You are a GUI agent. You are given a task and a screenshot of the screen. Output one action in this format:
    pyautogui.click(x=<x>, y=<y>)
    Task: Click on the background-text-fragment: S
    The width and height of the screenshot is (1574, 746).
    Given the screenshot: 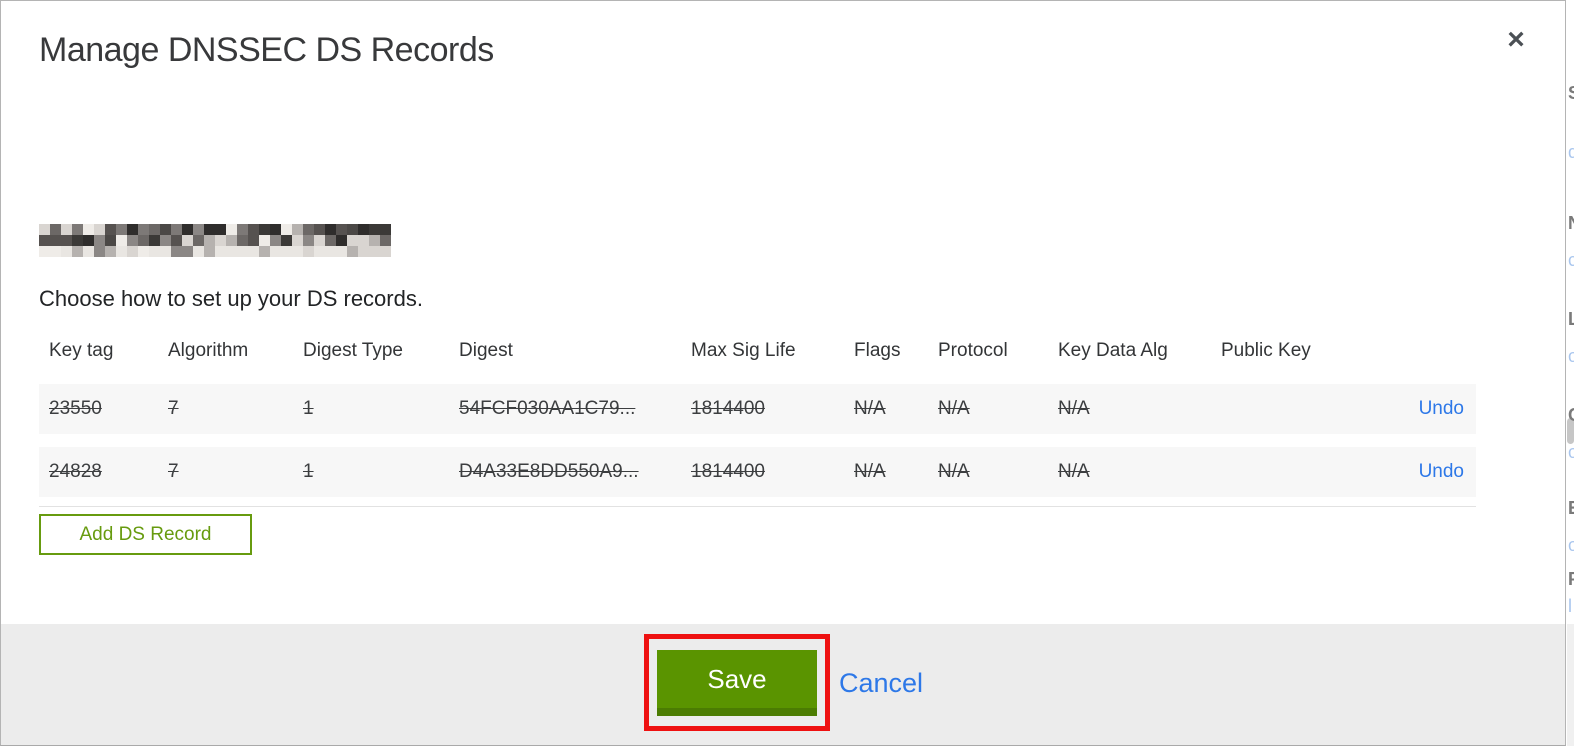 What is the action you would take?
    pyautogui.click(x=1571, y=93)
    